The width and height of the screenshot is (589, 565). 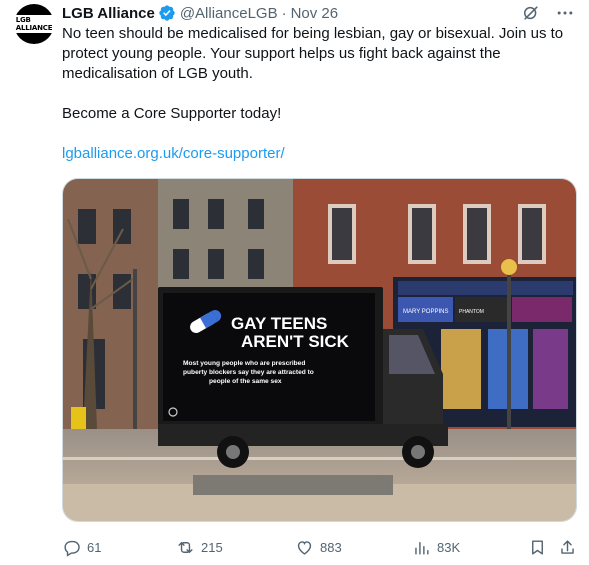 I want to click on tweet-link: lgballiance.org.uk/core-supporter/, so click(x=173, y=153).